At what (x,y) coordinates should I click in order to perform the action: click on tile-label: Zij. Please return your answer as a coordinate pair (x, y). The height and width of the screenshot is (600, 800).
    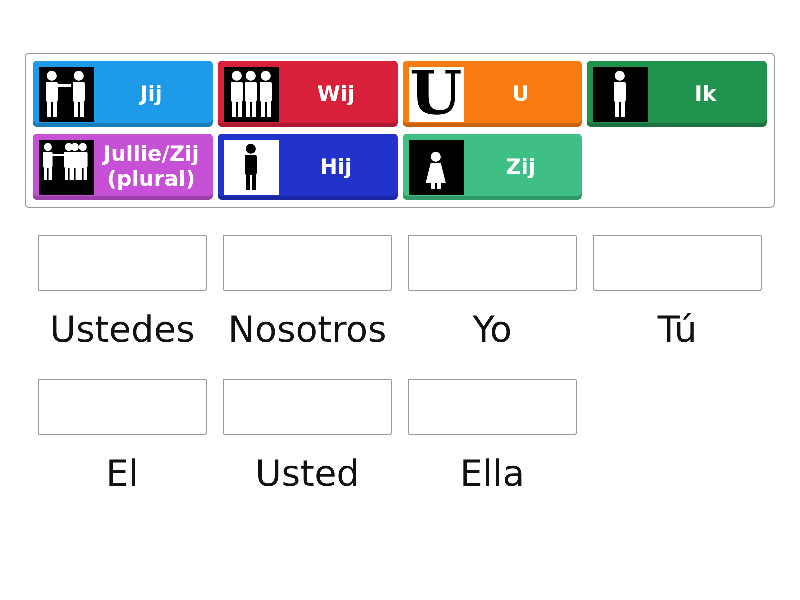
    Looking at the image, I should click on (521, 167).